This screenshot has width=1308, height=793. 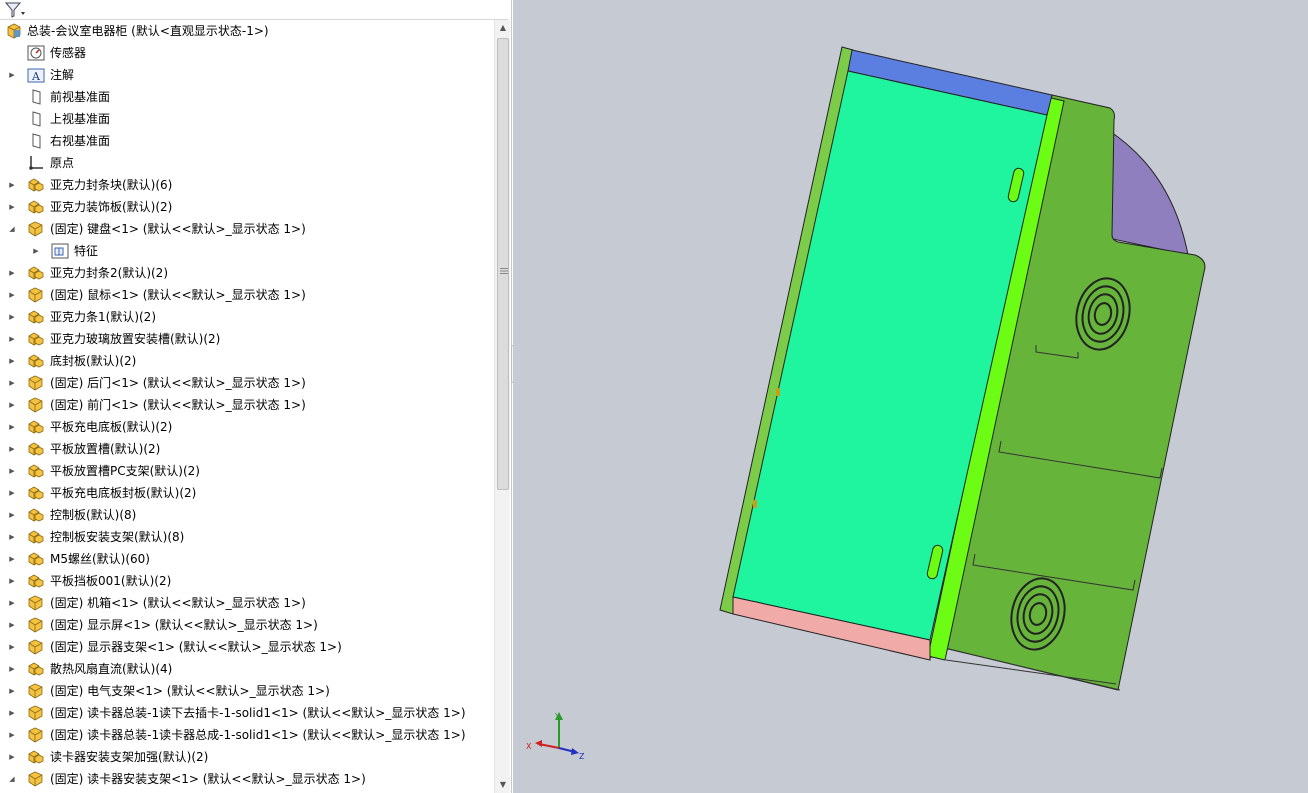 What do you see at coordinates (247, 163) in the screenshot?
I see `tree-item: 原点` at bounding box center [247, 163].